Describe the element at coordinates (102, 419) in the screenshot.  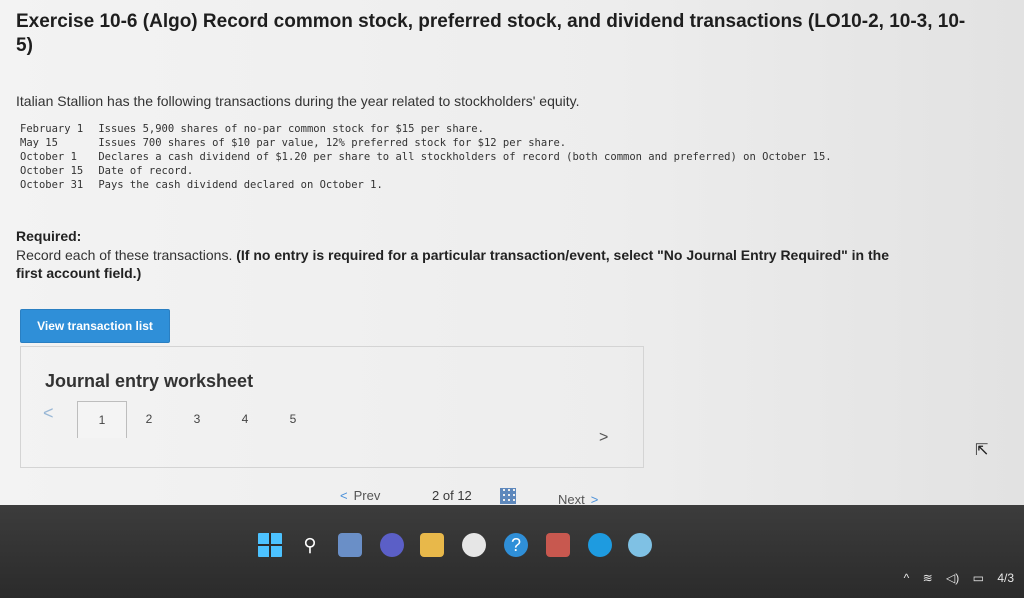
I see `worksheet-tab-1: 1` at that location.